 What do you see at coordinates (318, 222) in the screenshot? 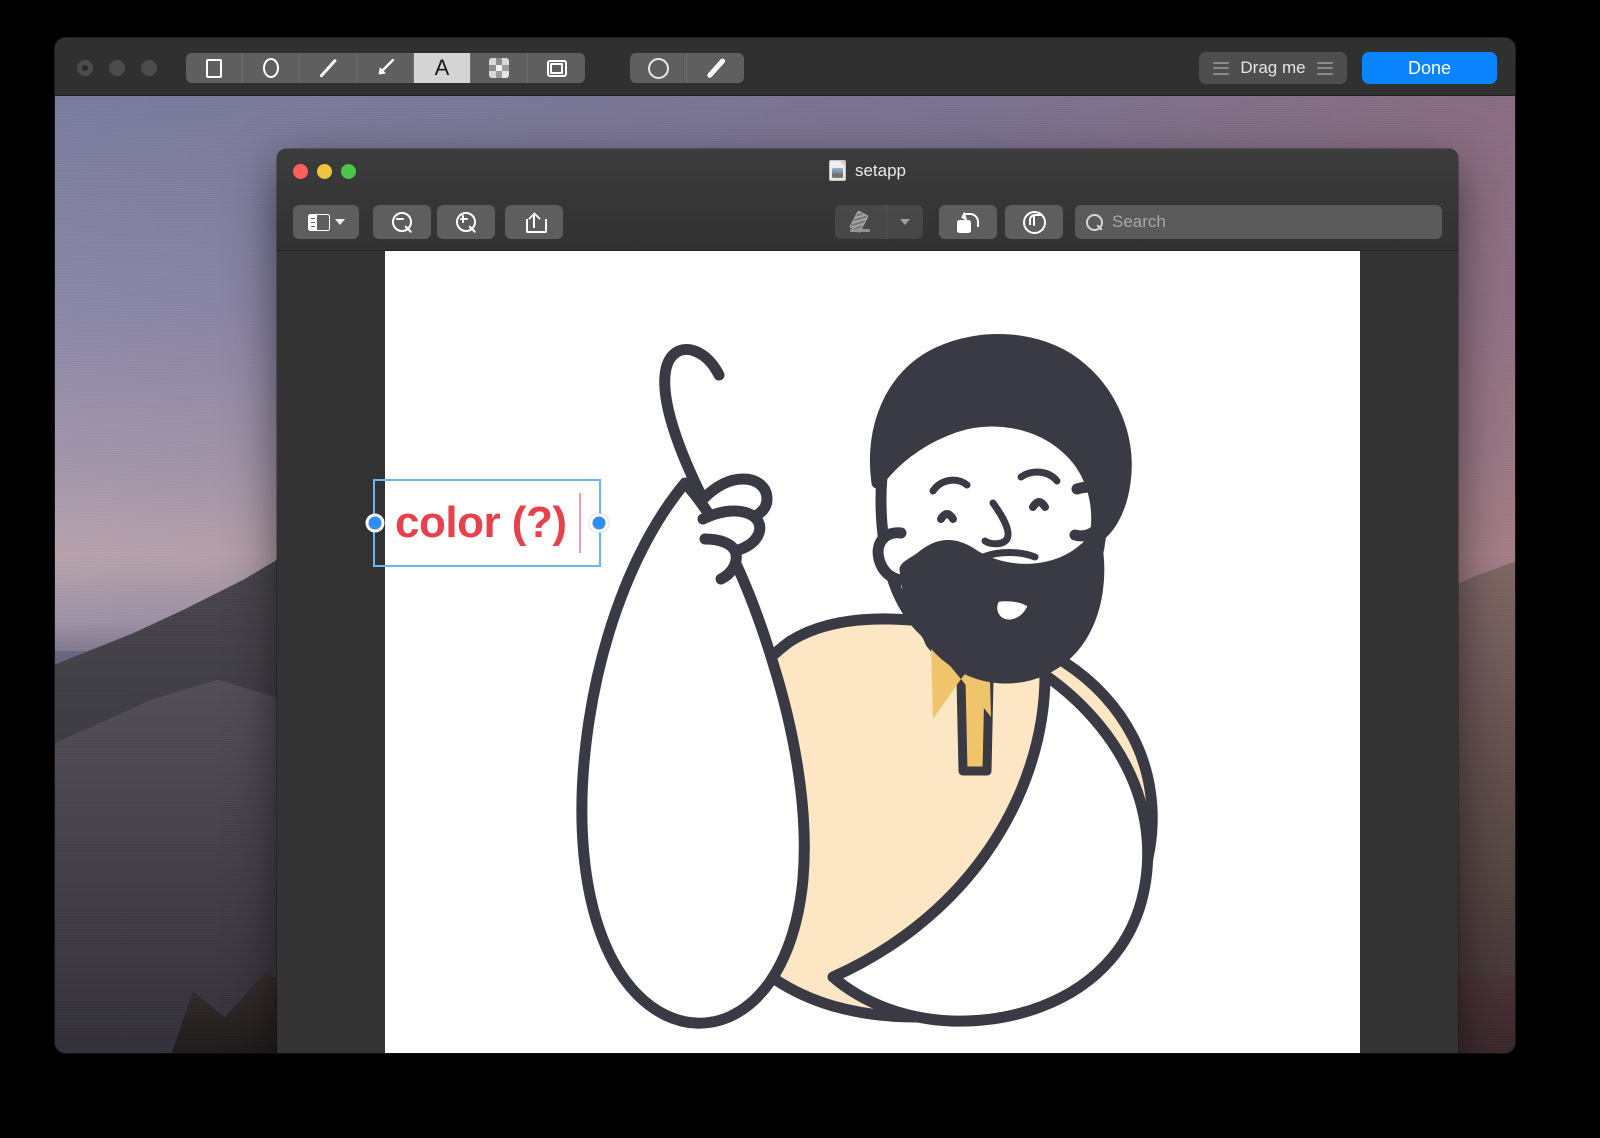
I see `sidebar-icon` at bounding box center [318, 222].